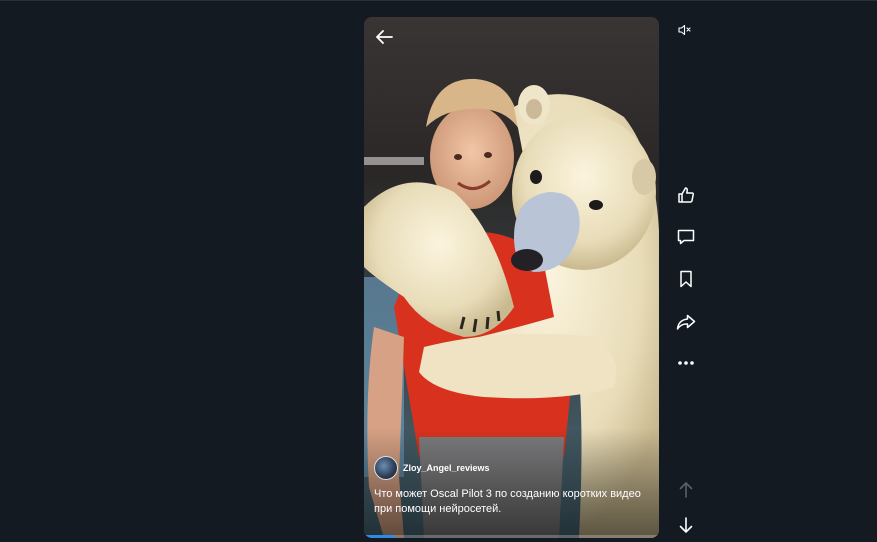 This screenshot has height=542, width=877. What do you see at coordinates (511, 536) in the screenshot?
I see `progress-bar` at bounding box center [511, 536].